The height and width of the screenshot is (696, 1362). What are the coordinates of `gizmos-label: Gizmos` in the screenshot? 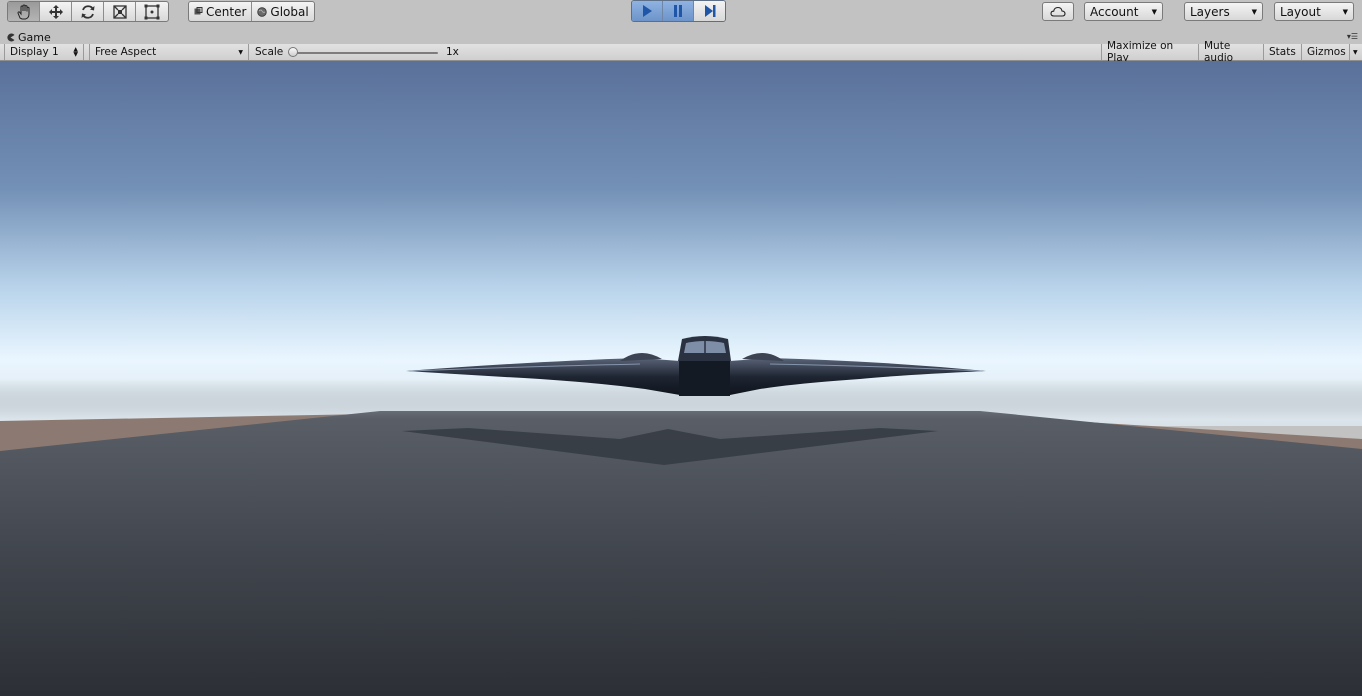 It's located at (1326, 52).